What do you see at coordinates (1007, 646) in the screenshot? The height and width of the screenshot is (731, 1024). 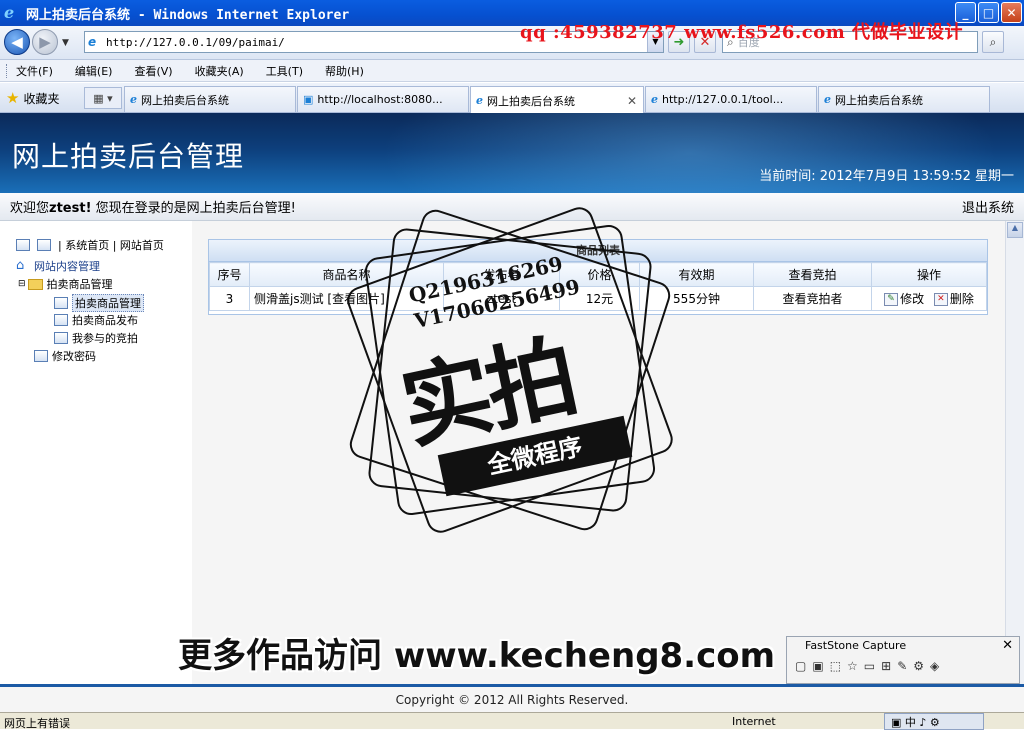 I see `faststone-close-icon: ✕` at bounding box center [1007, 646].